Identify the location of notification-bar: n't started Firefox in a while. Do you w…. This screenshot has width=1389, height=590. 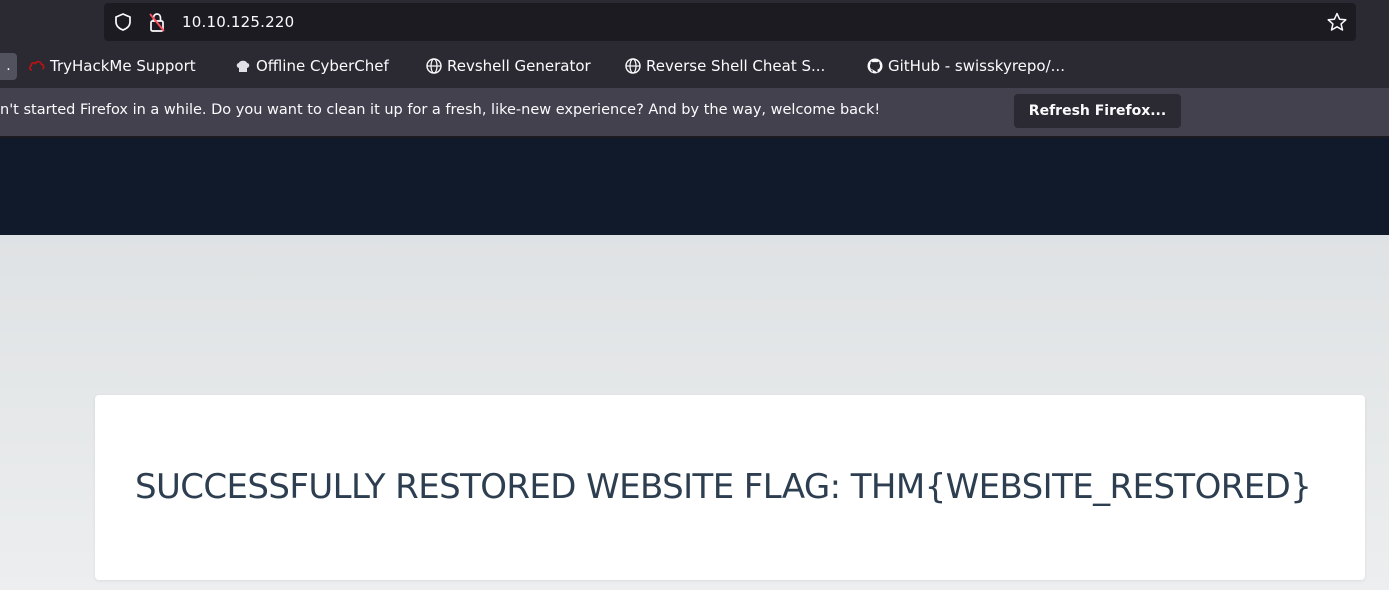
(694, 112).